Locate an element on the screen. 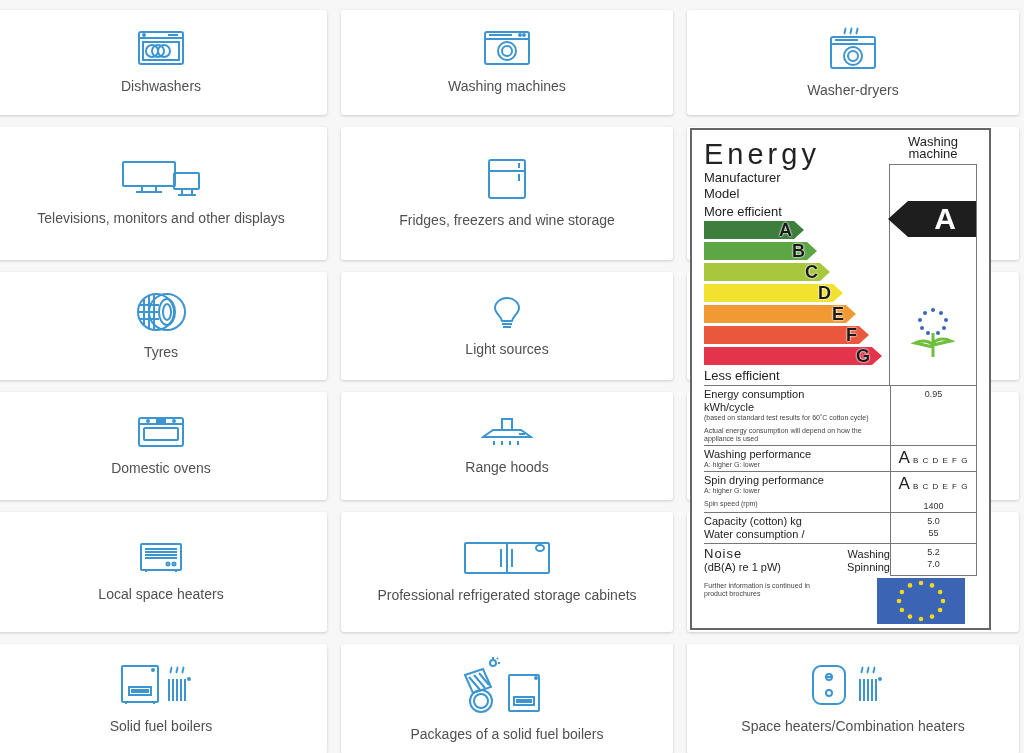 This screenshot has height=753, width=1024. category-card: Washing machines is located at coordinates (507, 62).